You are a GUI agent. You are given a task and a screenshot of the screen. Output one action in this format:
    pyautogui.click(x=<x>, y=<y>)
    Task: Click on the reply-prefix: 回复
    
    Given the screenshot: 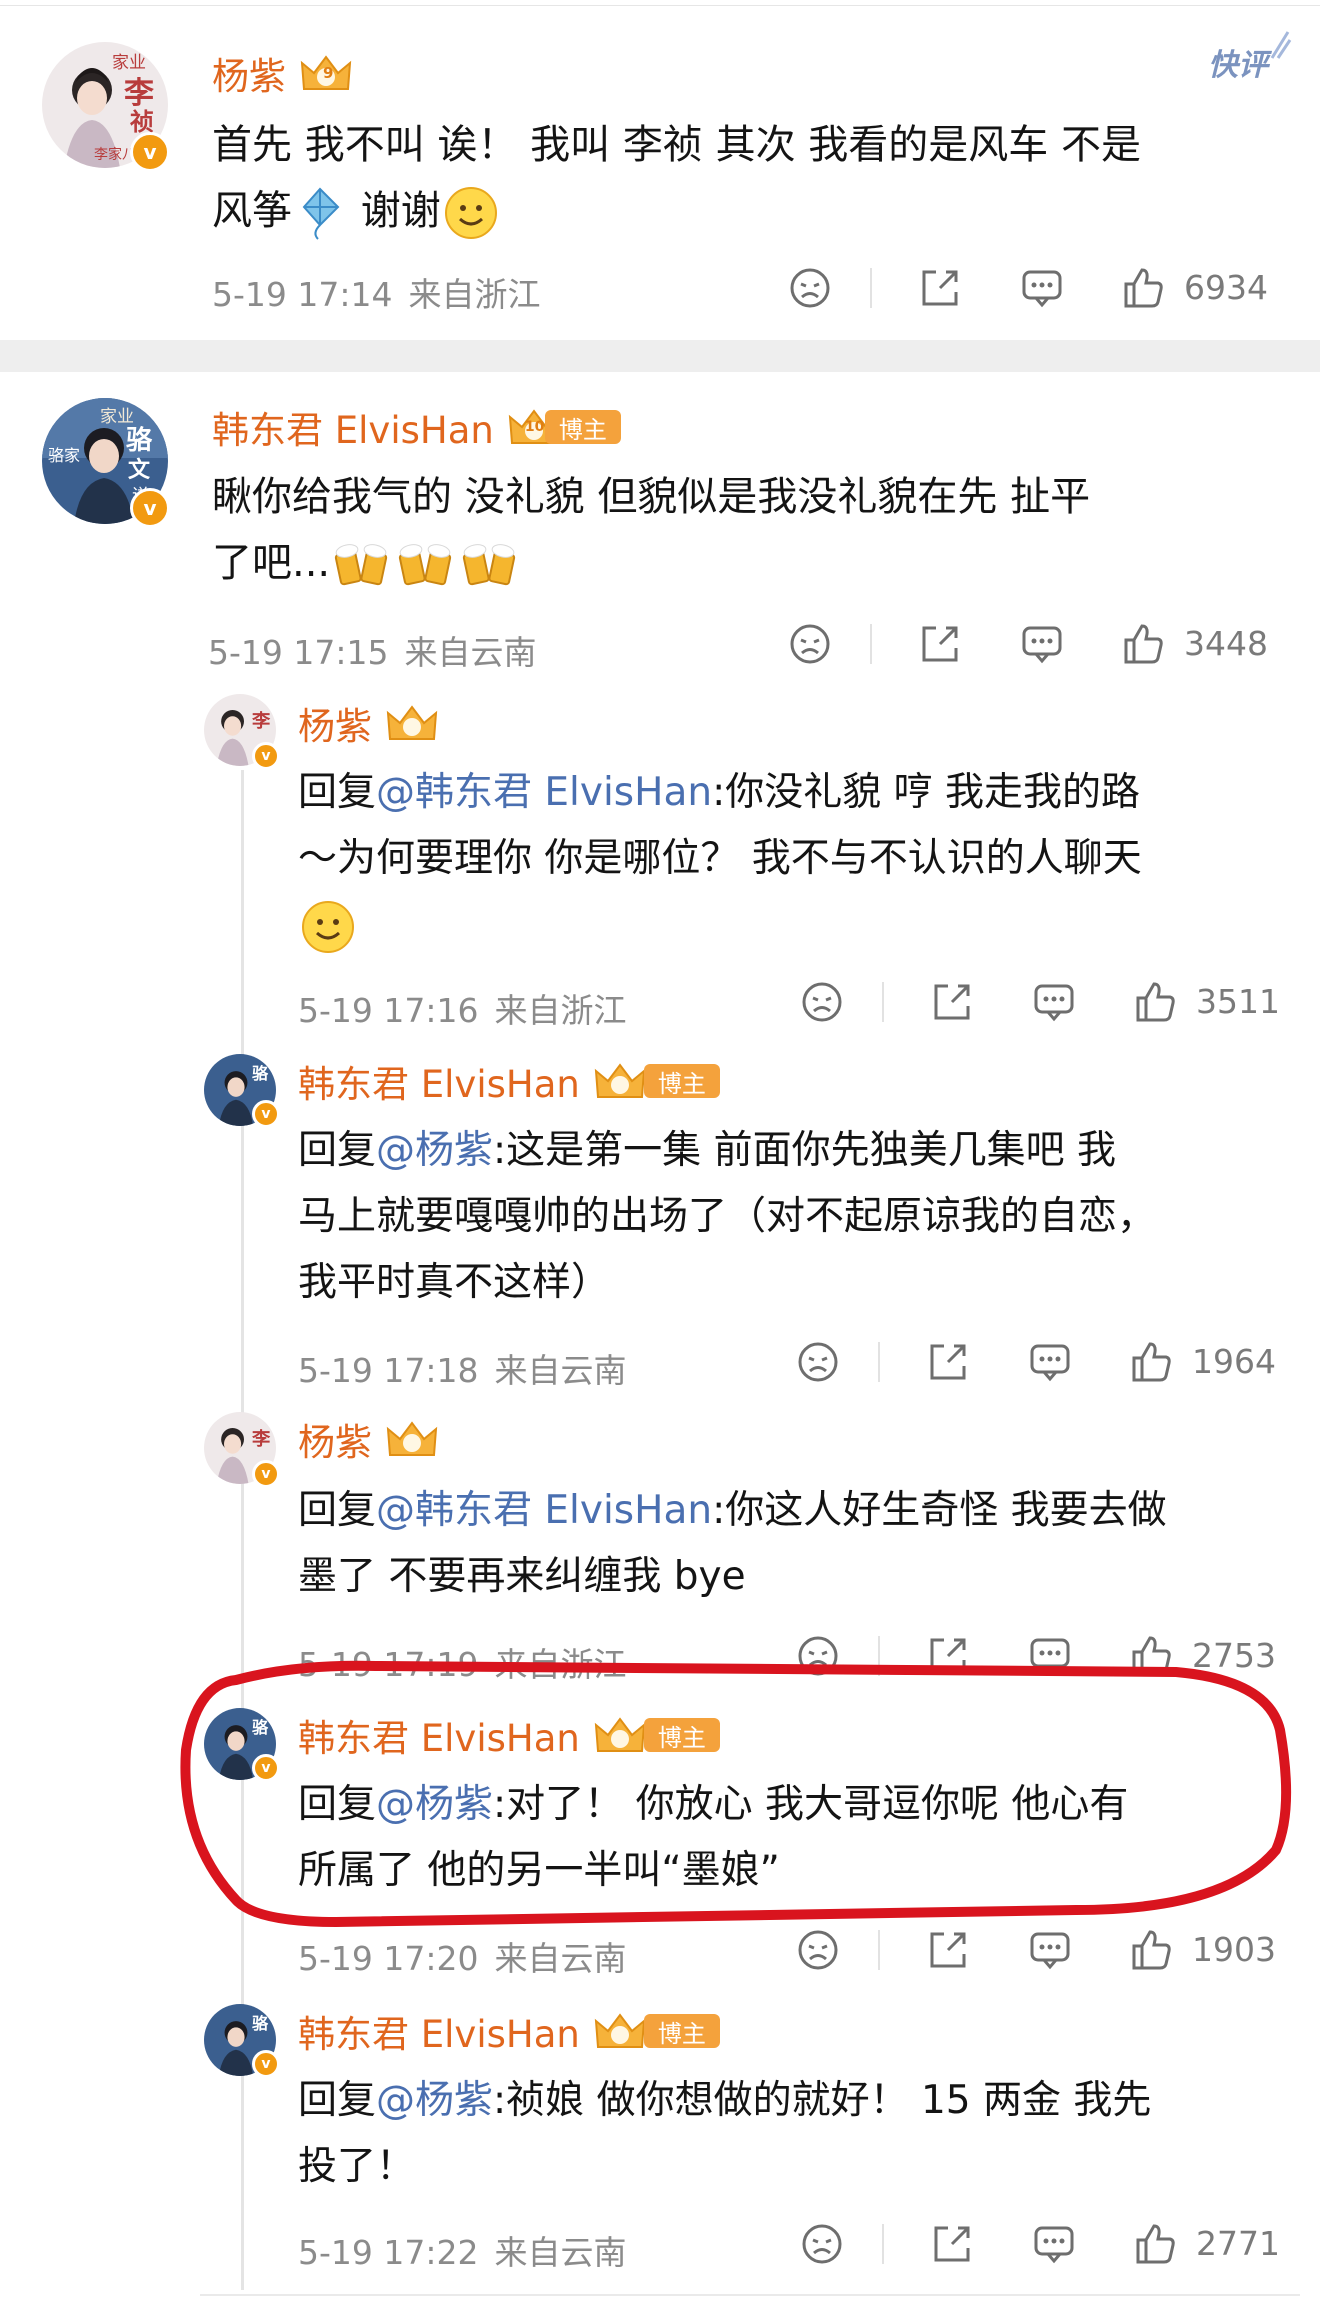 What is the action you would take?
    pyautogui.click(x=337, y=1510)
    